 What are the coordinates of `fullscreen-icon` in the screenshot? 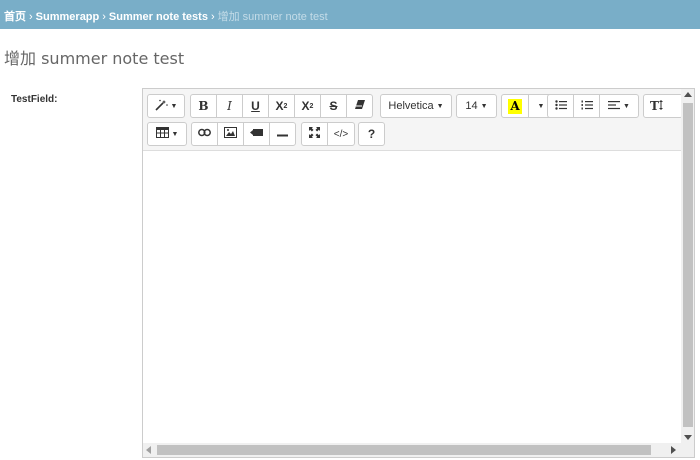 It's located at (314, 134).